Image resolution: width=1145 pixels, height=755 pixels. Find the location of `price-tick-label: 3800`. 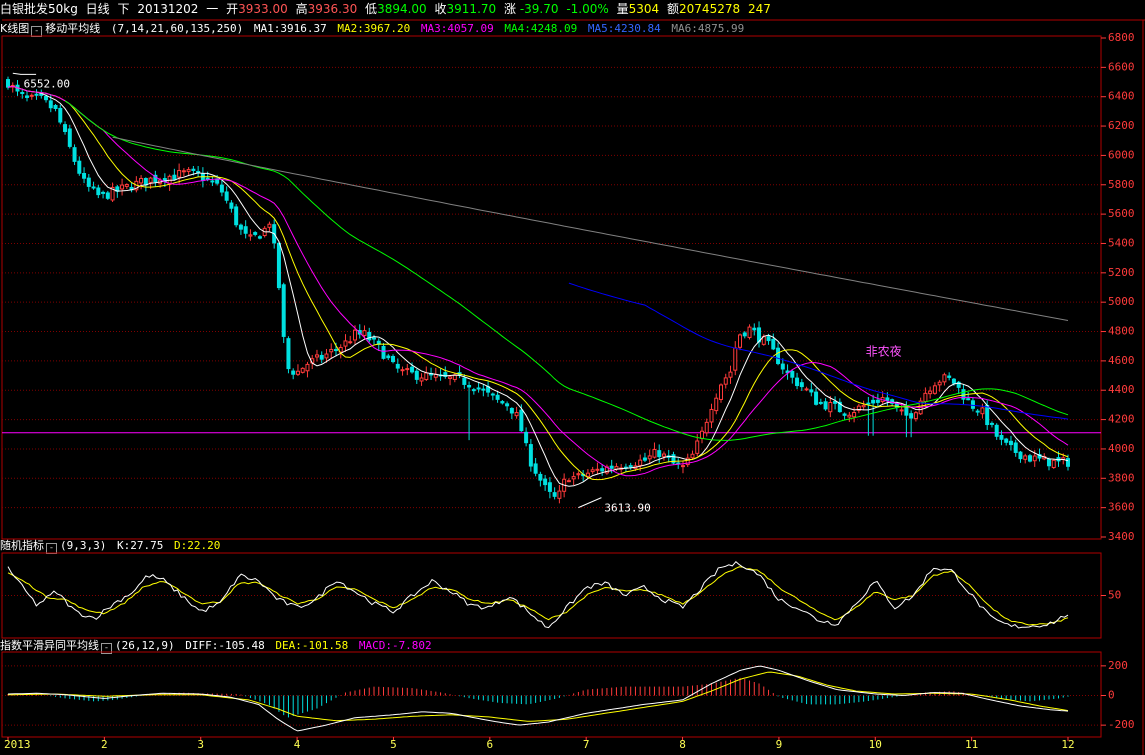

price-tick-label: 3800 is located at coordinates (1121, 477).